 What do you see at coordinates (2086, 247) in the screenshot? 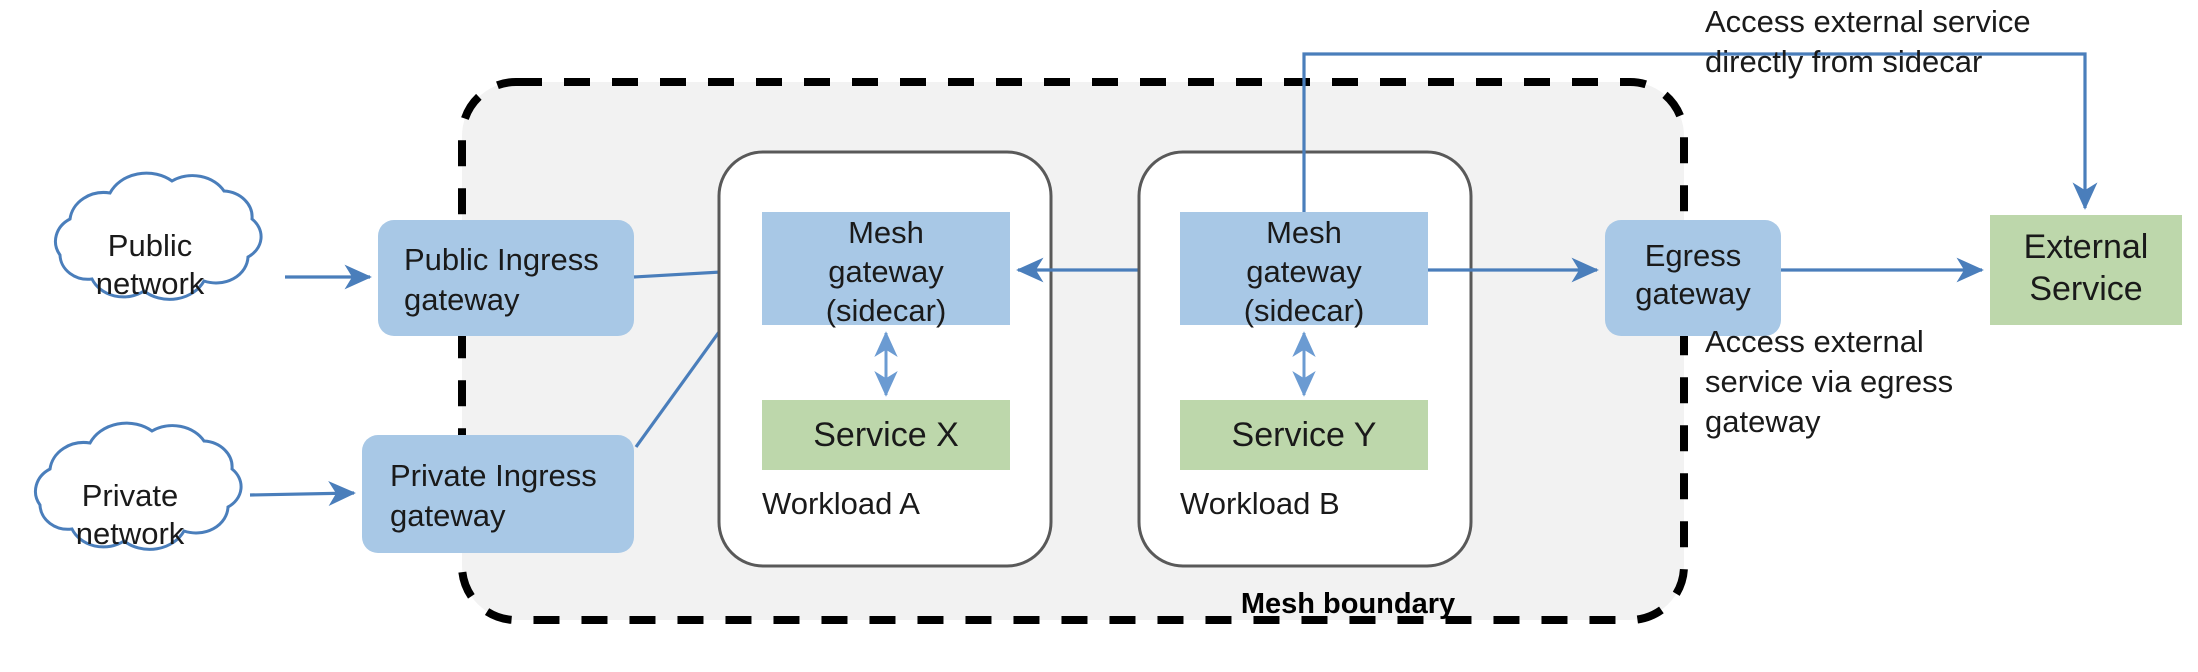
I see `external-service-line1: External` at bounding box center [2086, 247].